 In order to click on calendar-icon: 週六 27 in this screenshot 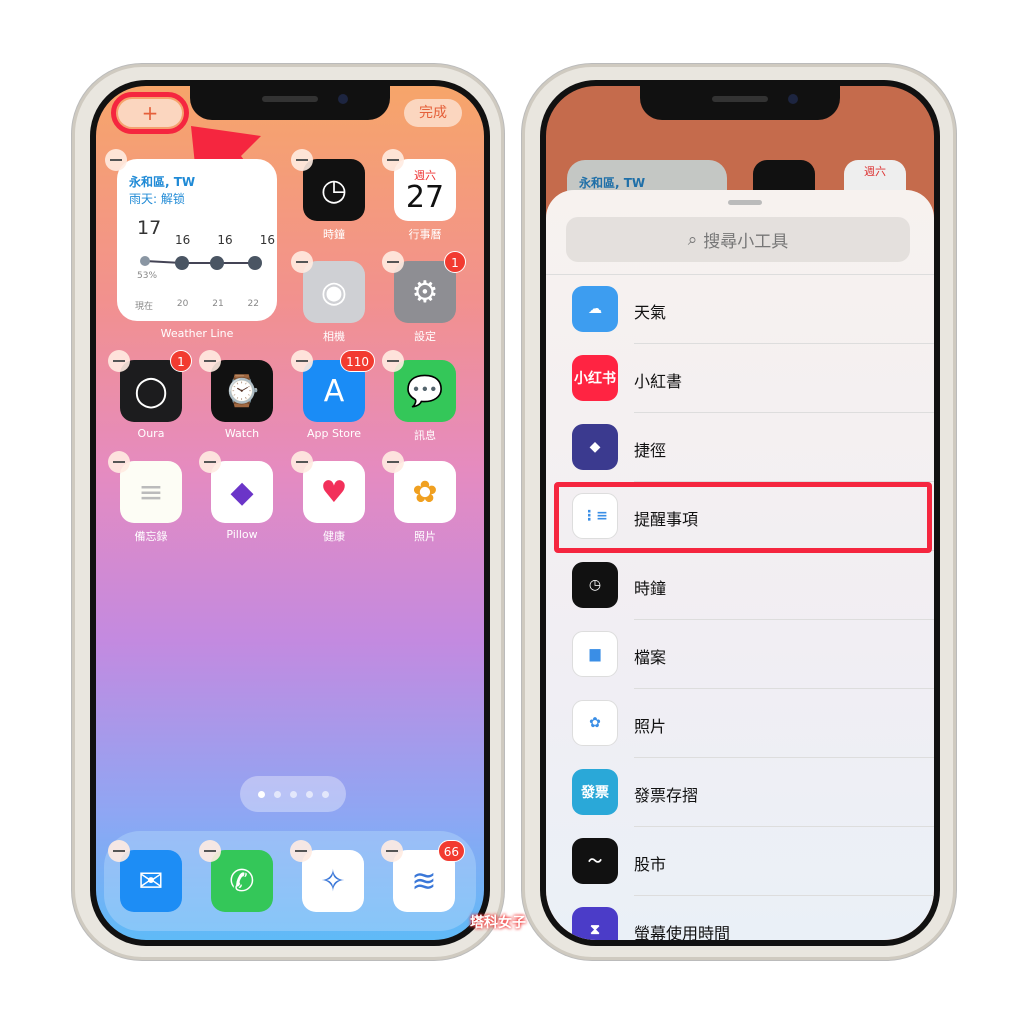, I will do `click(425, 190)`.